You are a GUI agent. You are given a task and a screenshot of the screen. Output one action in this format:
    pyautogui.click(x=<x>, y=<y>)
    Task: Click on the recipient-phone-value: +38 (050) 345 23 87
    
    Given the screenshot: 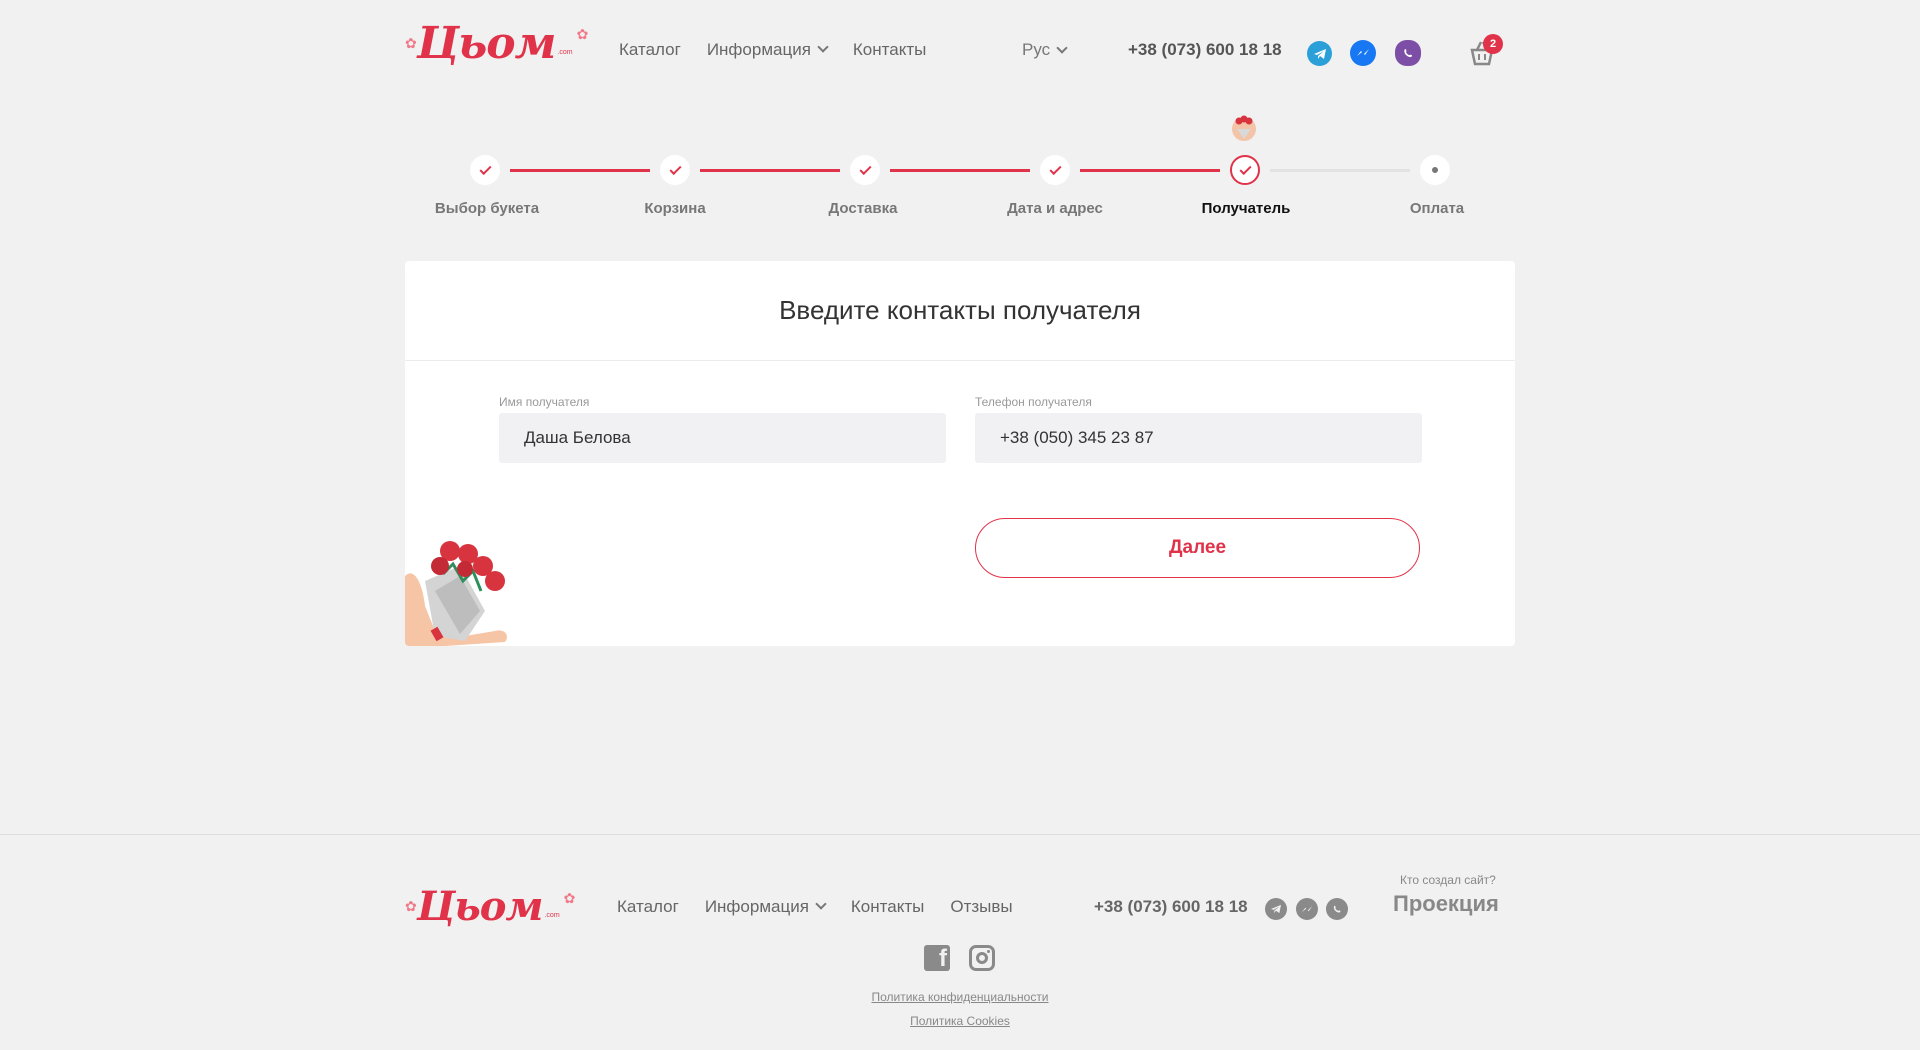 What is the action you would take?
    pyautogui.click(x=1077, y=437)
    